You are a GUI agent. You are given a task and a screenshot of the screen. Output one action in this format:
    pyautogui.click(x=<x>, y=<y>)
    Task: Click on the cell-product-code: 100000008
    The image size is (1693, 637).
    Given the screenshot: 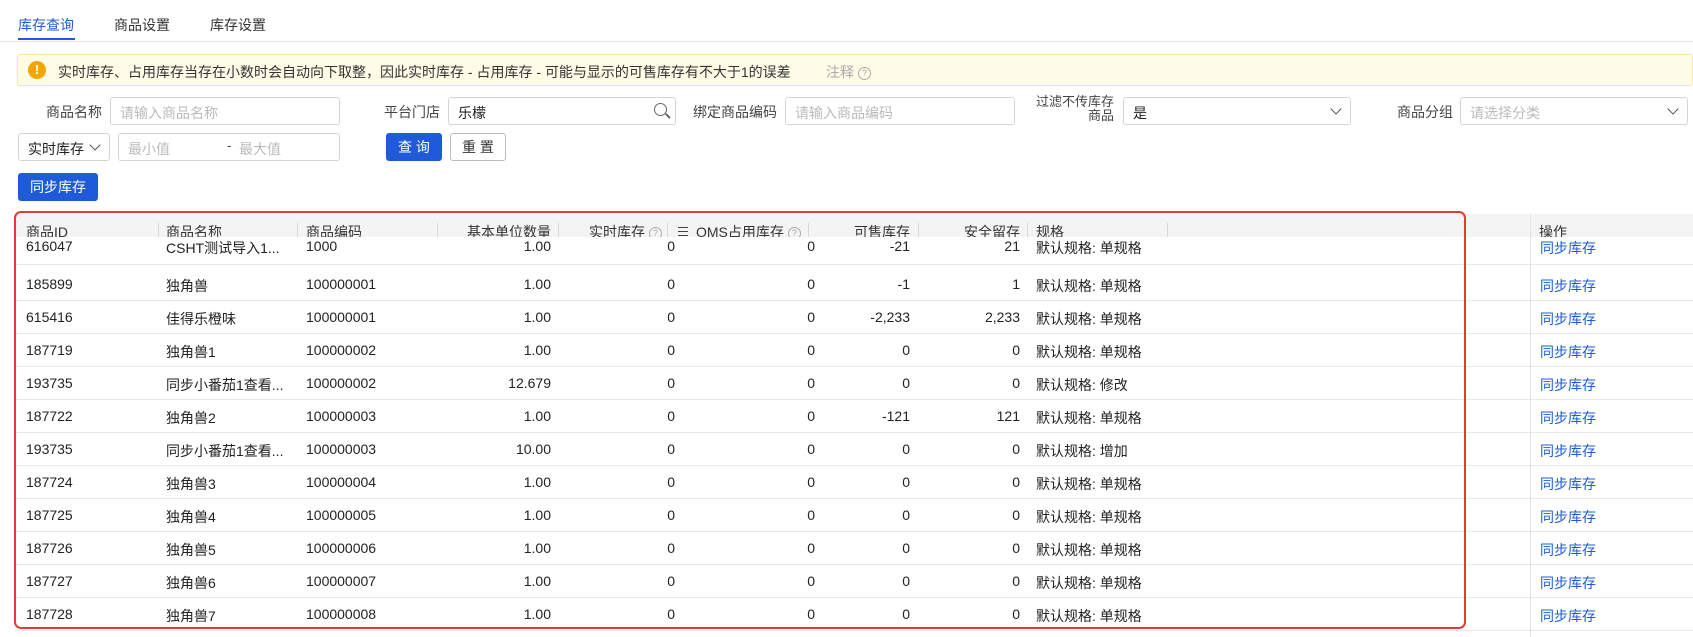 What is the action you would take?
    pyautogui.click(x=341, y=614)
    